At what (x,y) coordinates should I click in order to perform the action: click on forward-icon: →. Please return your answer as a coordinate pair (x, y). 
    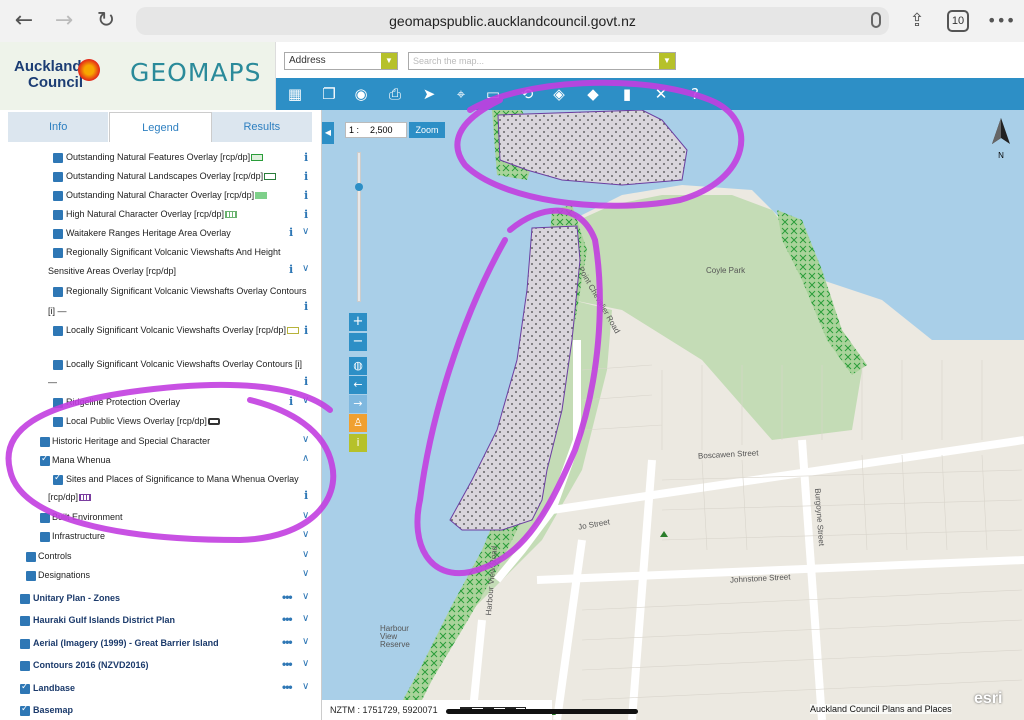
    Looking at the image, I should click on (64, 21).